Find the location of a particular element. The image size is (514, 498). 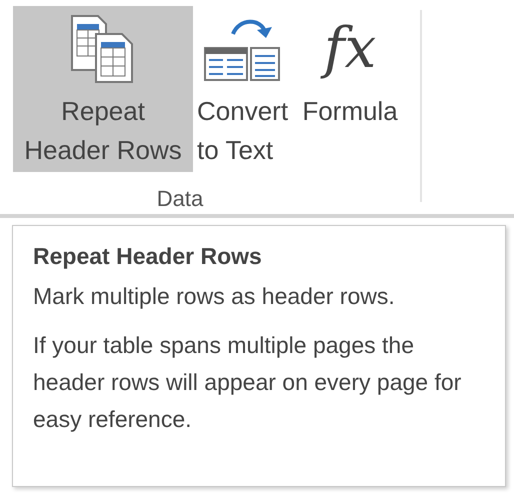

ribbon-button: fx Formula is located at coordinates (350, 89).